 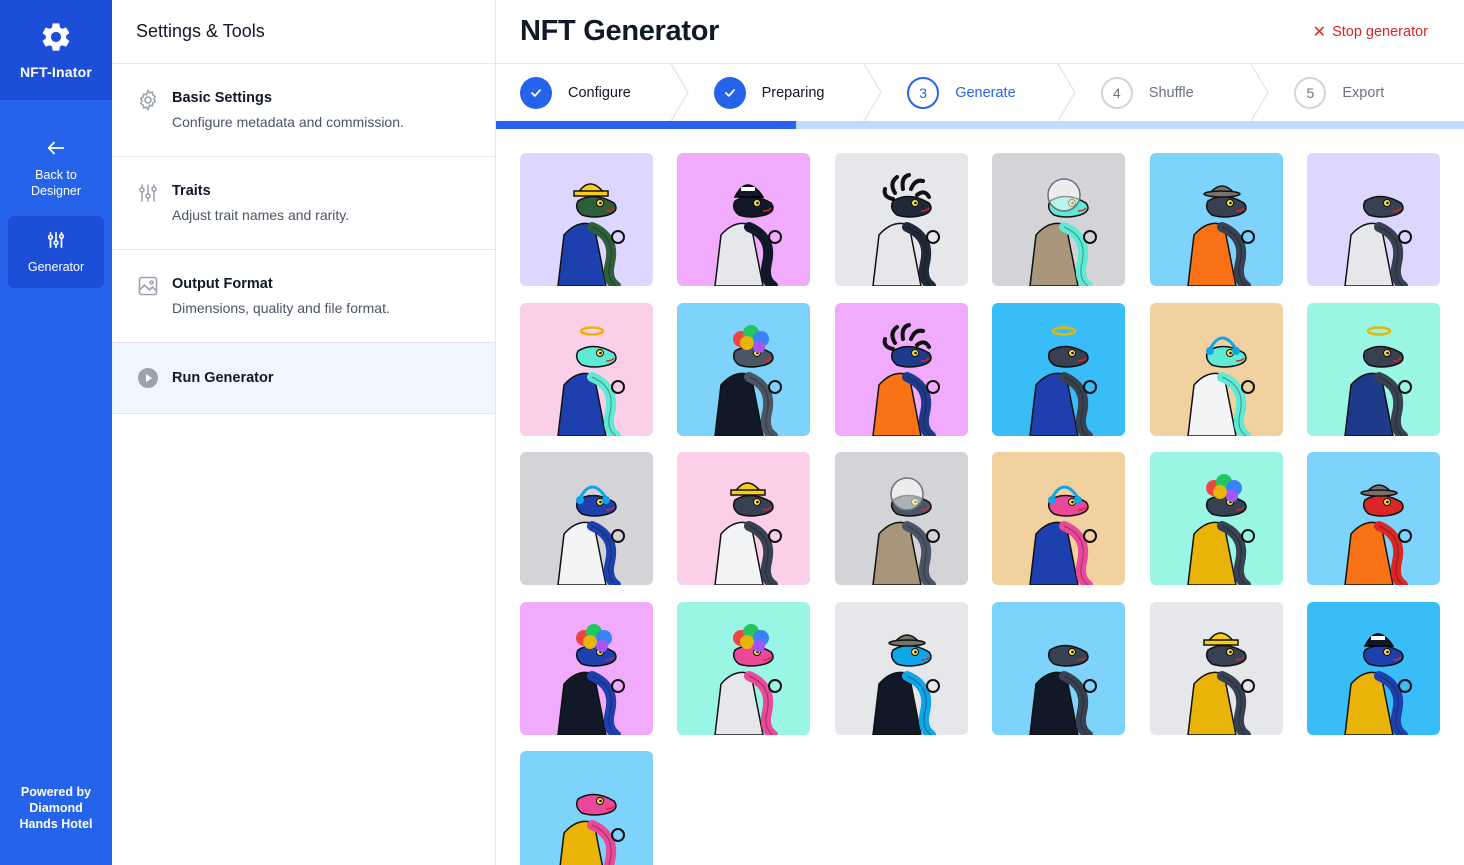 I want to click on stop-generator-label: Stop generator, so click(x=1380, y=31).